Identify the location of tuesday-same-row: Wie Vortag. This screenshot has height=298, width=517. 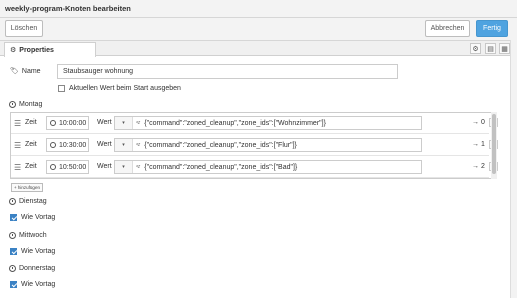
(32, 217).